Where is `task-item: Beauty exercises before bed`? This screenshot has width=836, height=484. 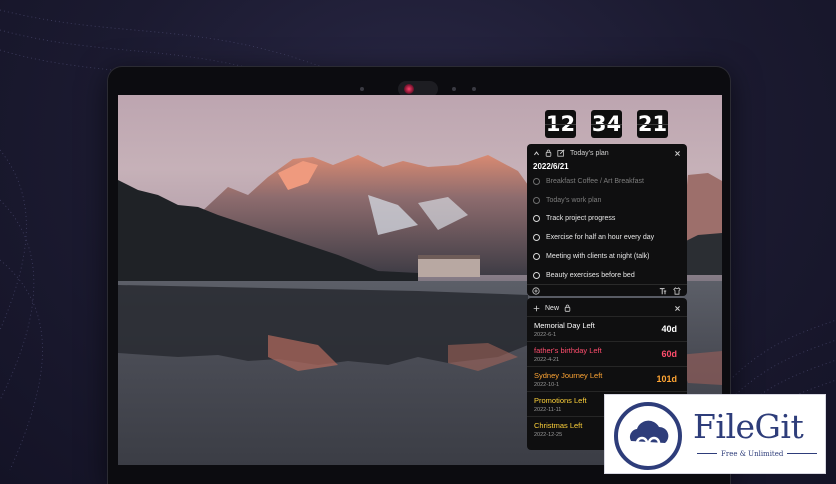
task-item: Beauty exercises before bed is located at coordinates (584, 275).